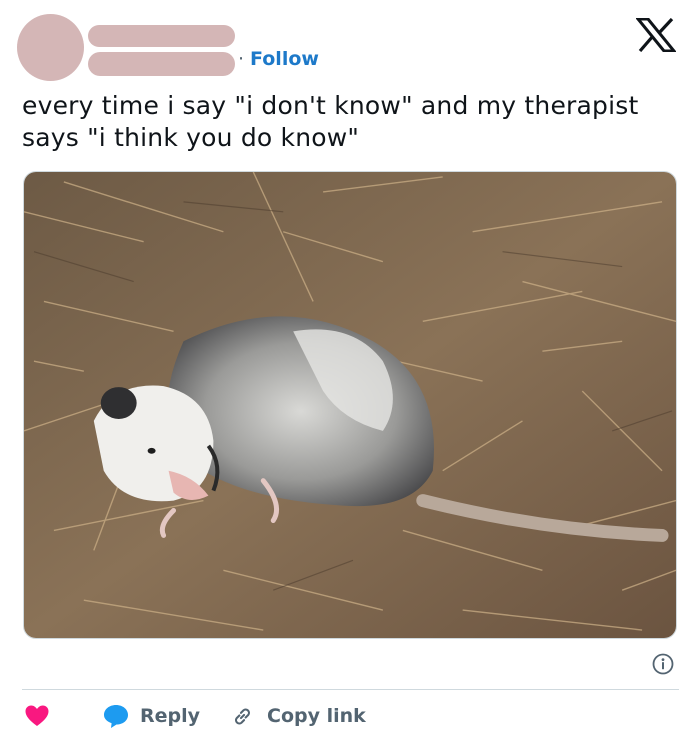 Image resolution: width=700 pixels, height=743 pixels. What do you see at coordinates (284, 59) in the screenshot?
I see `follow-button: Follow` at bounding box center [284, 59].